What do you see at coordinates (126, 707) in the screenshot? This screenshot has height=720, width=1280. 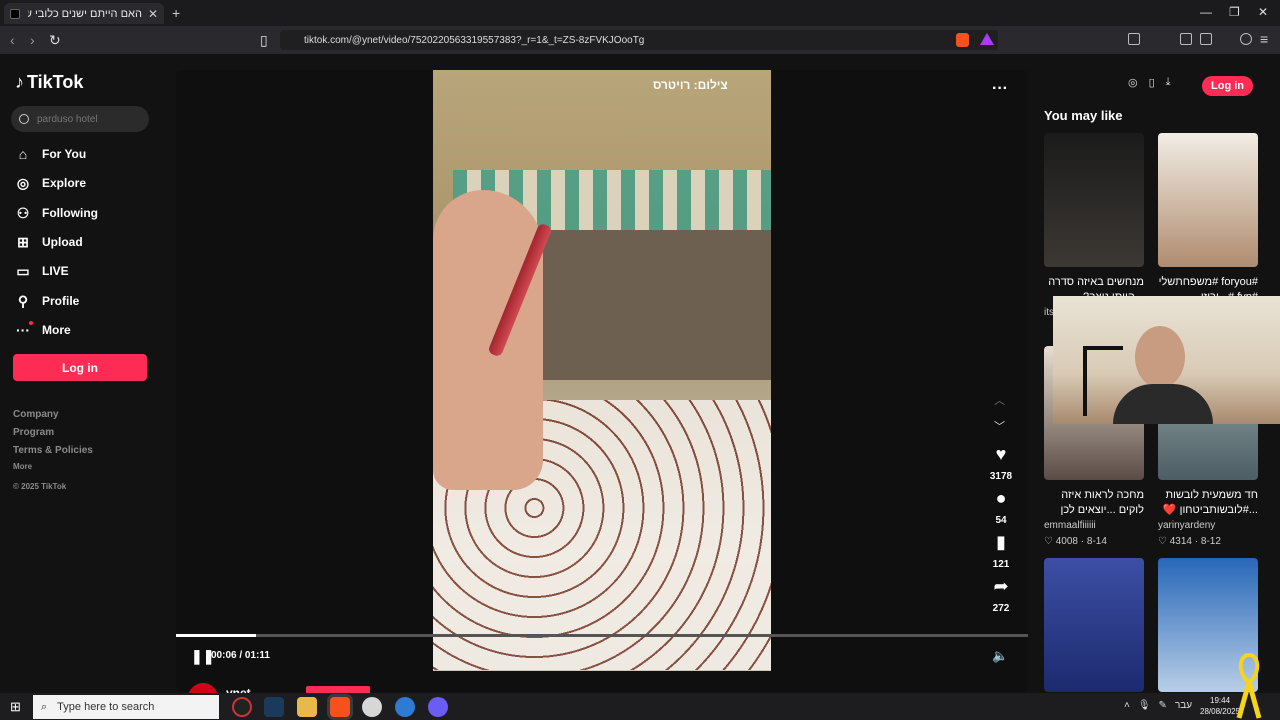 I see `taskbar-search: ⌕ Type here to search` at bounding box center [126, 707].